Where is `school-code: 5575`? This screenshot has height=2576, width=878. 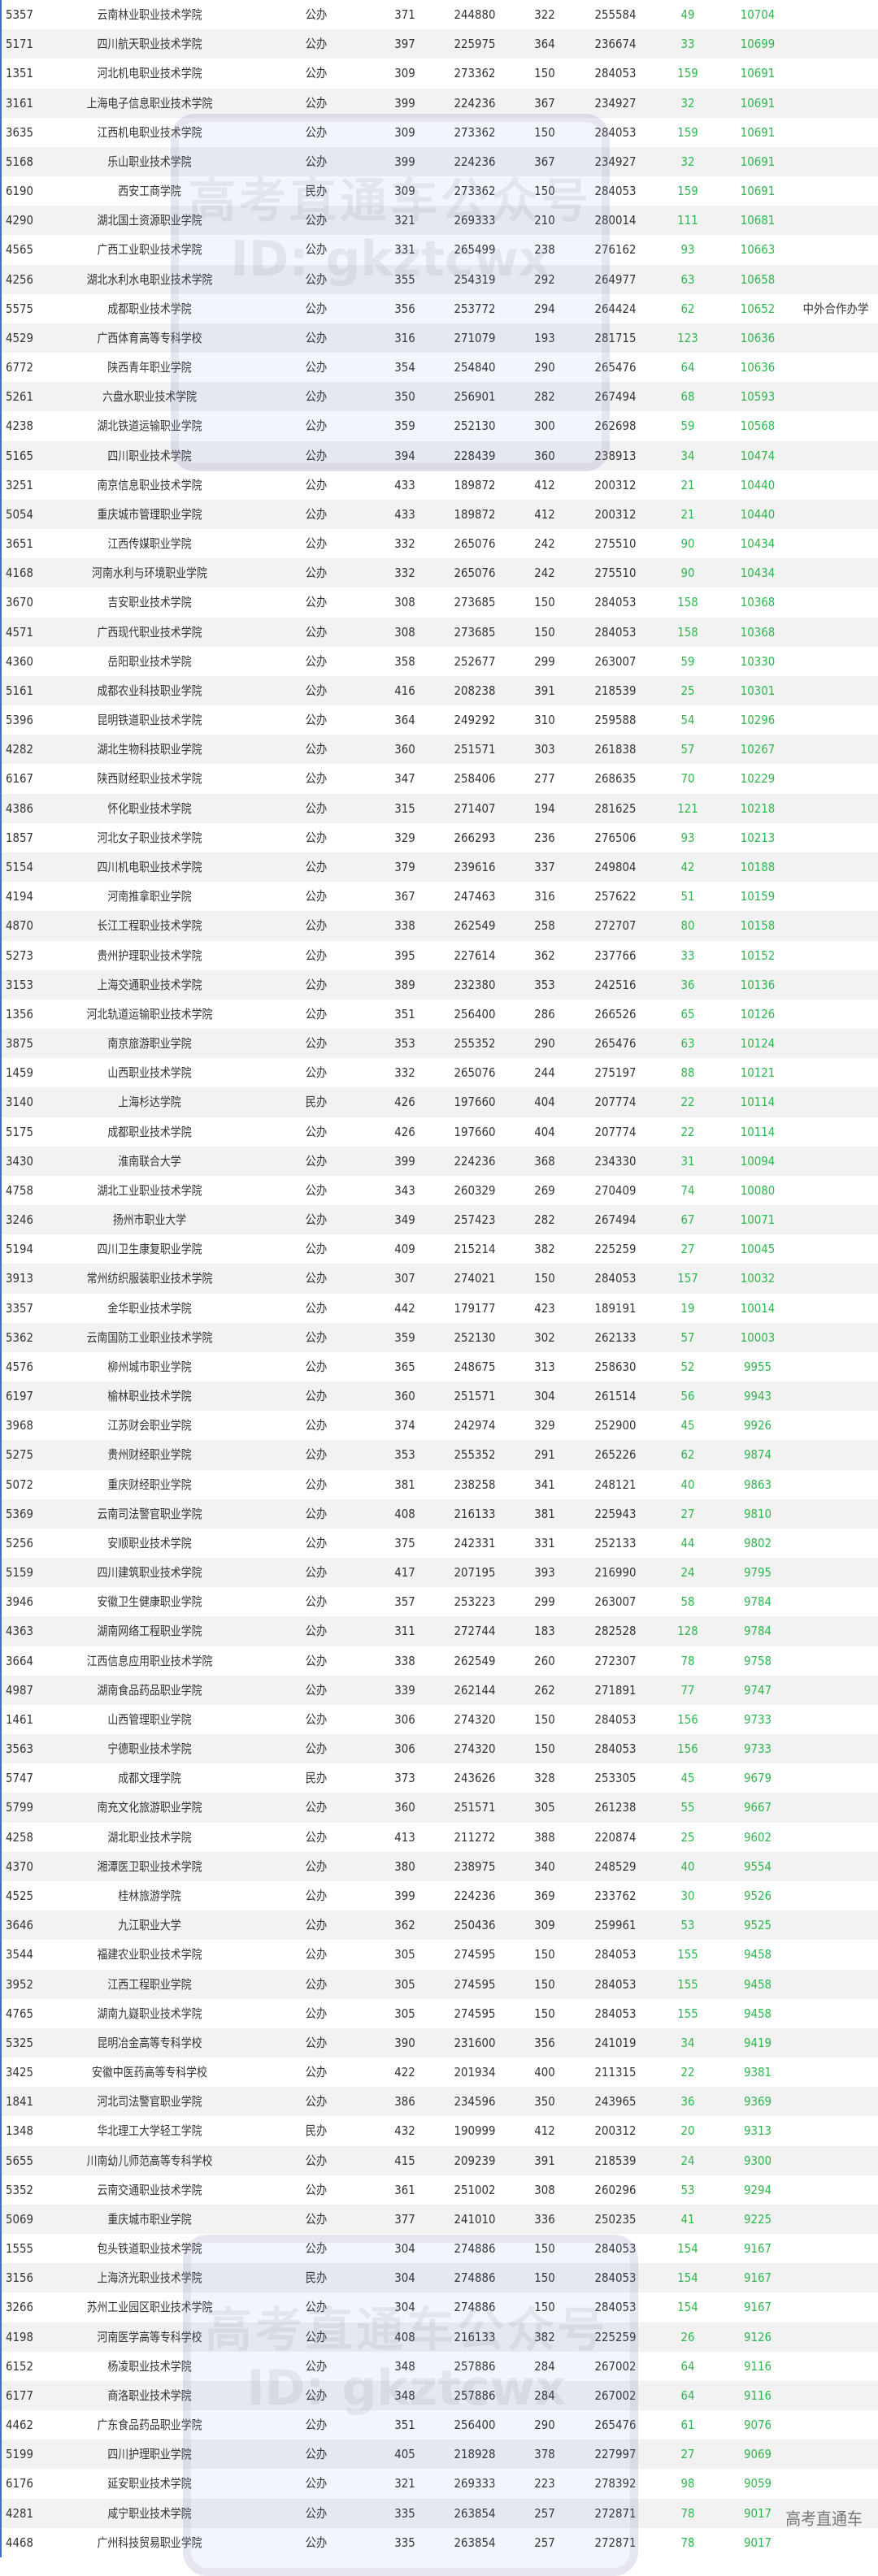 school-code: 5575 is located at coordinates (19, 308).